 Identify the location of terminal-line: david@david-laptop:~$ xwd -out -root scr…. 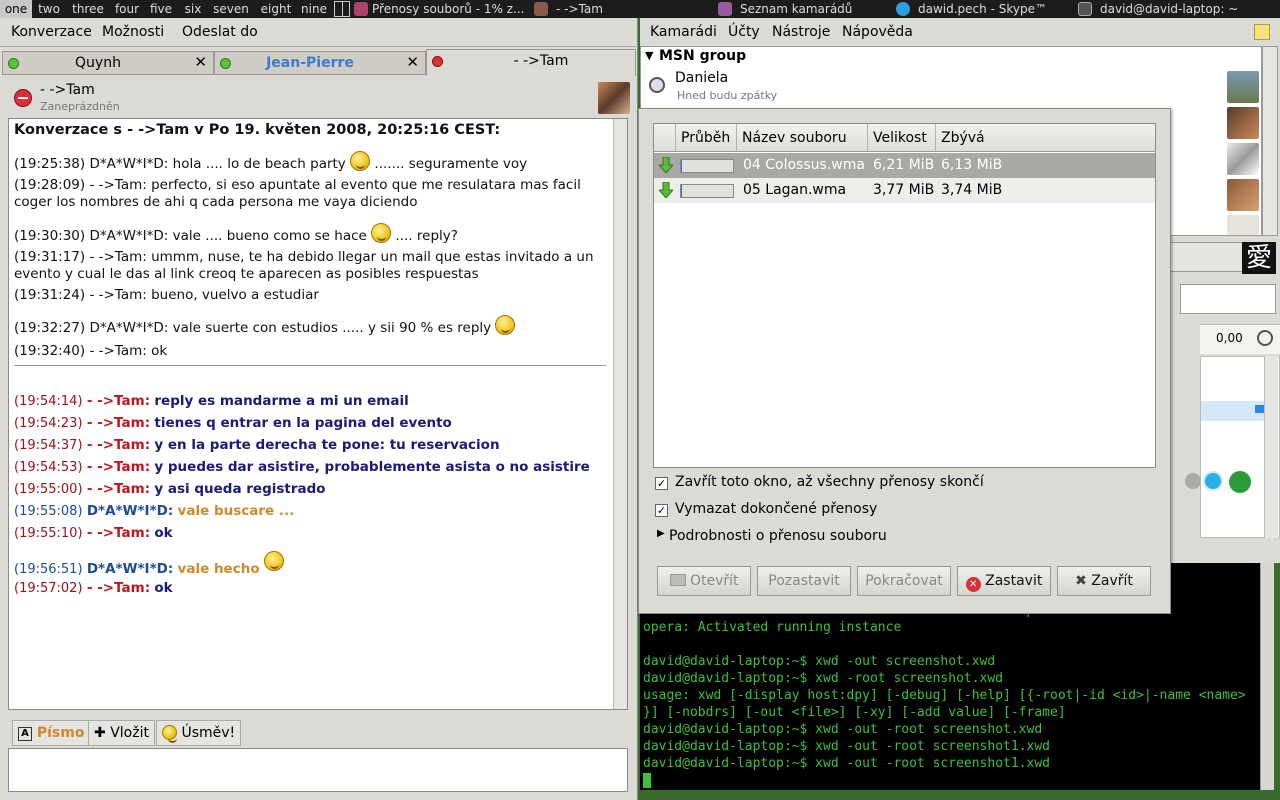
(846, 746).